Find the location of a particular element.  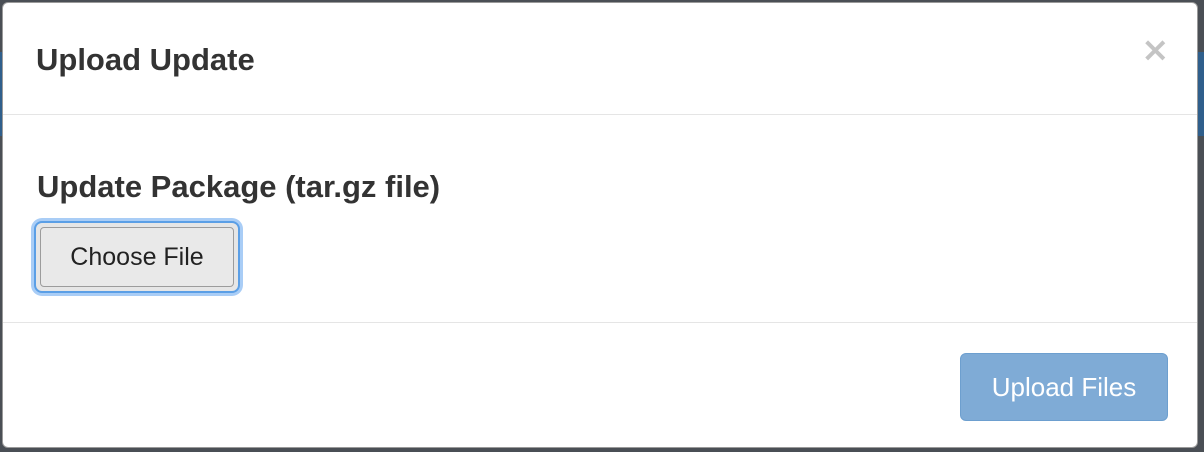

choose-file-button: Choose File is located at coordinates (137, 257).